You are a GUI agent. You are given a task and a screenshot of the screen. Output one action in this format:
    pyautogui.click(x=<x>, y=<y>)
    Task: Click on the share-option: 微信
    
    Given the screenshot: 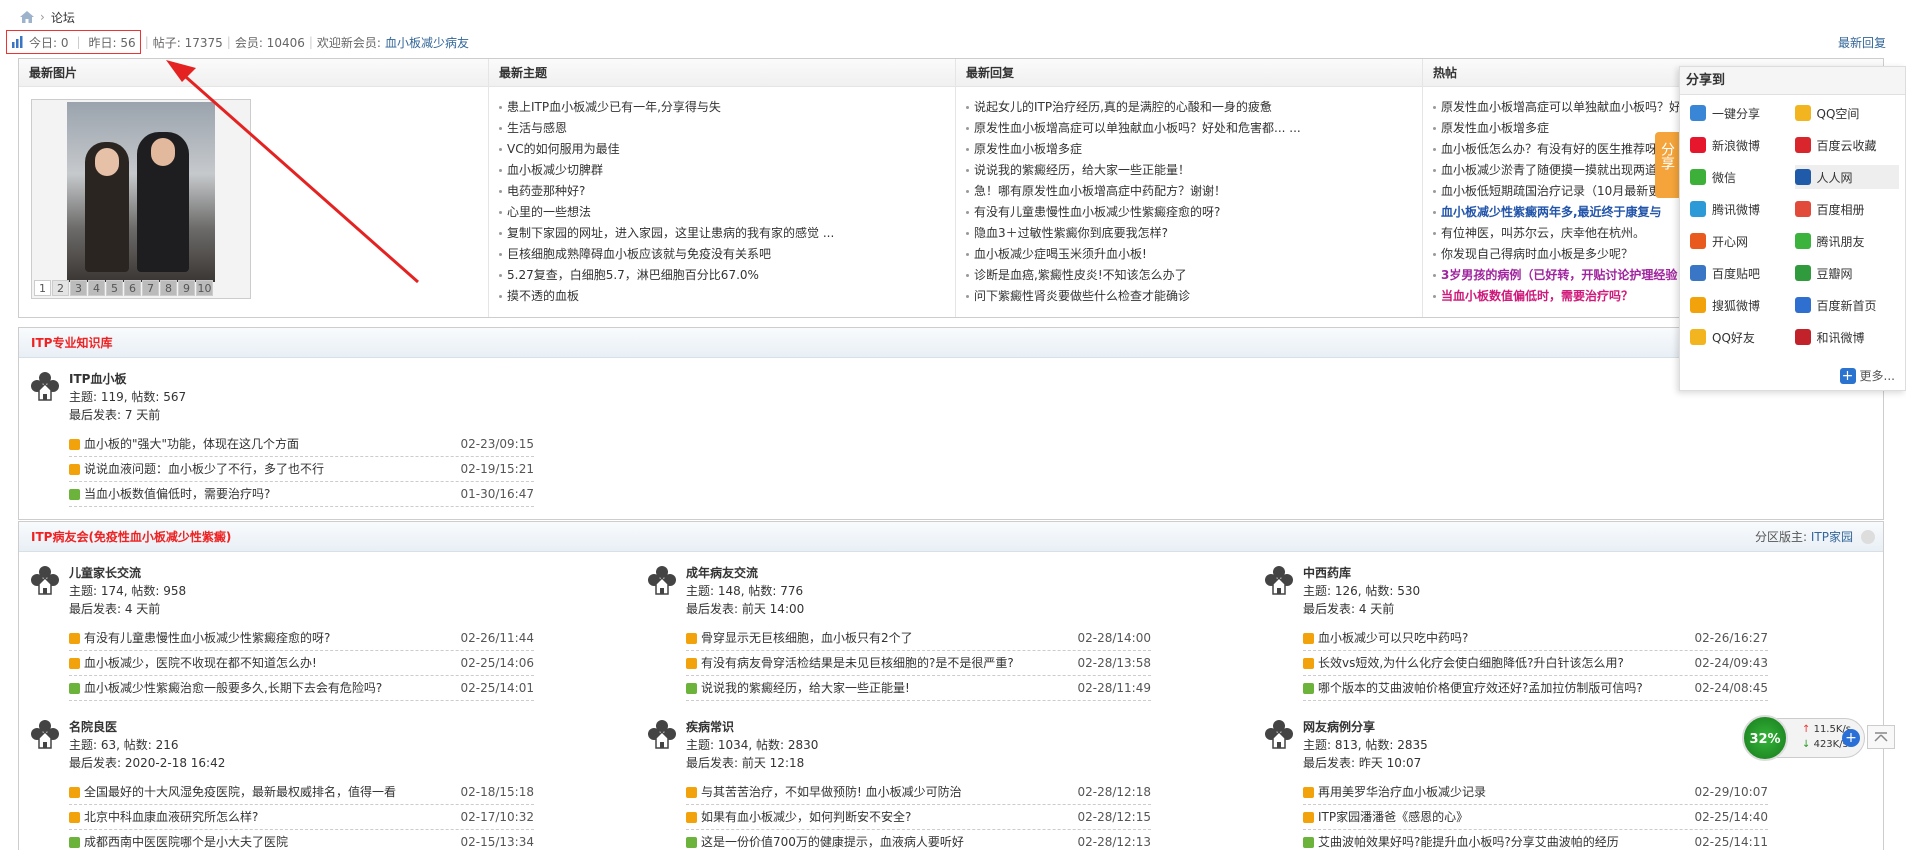 What is the action you would take?
    pyautogui.click(x=1742, y=177)
    